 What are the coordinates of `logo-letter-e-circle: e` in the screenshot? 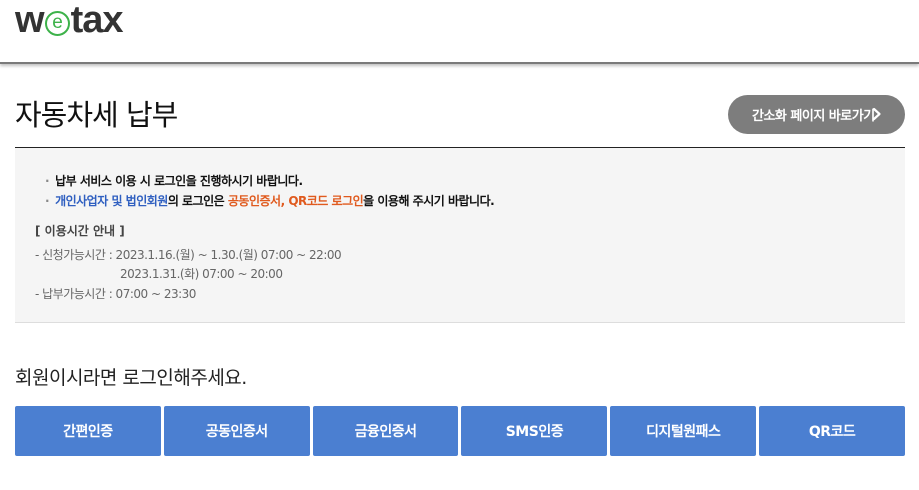 It's located at (57, 23).